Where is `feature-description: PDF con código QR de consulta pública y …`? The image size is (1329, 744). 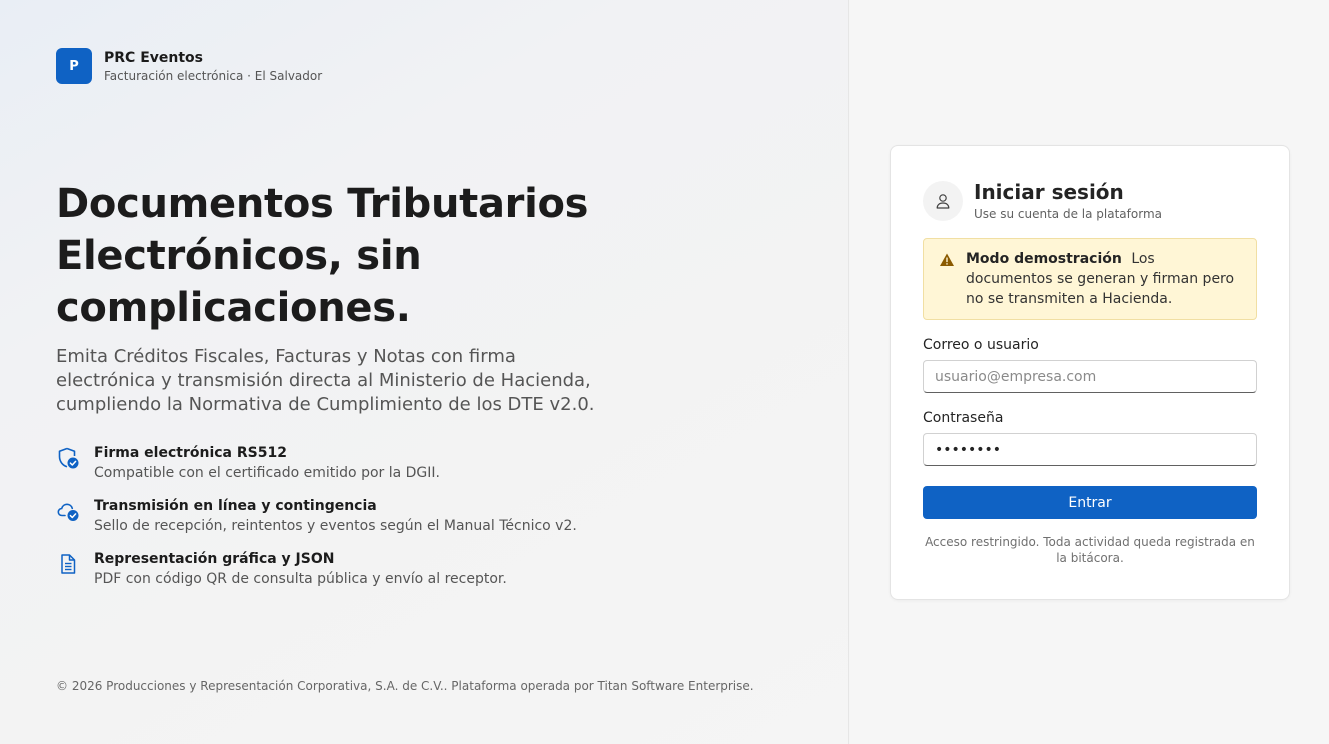 feature-description: PDF con código QR de consulta pública y … is located at coordinates (300, 579).